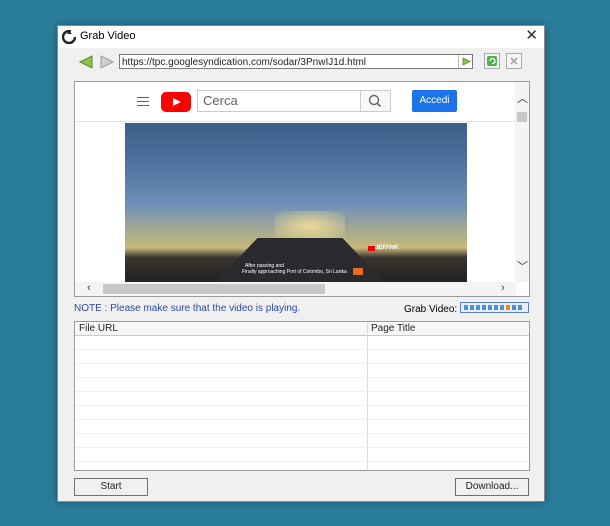 The width and height of the screenshot is (610, 526). What do you see at coordinates (358, 271) in the screenshot?
I see `caption-badge-icon` at bounding box center [358, 271].